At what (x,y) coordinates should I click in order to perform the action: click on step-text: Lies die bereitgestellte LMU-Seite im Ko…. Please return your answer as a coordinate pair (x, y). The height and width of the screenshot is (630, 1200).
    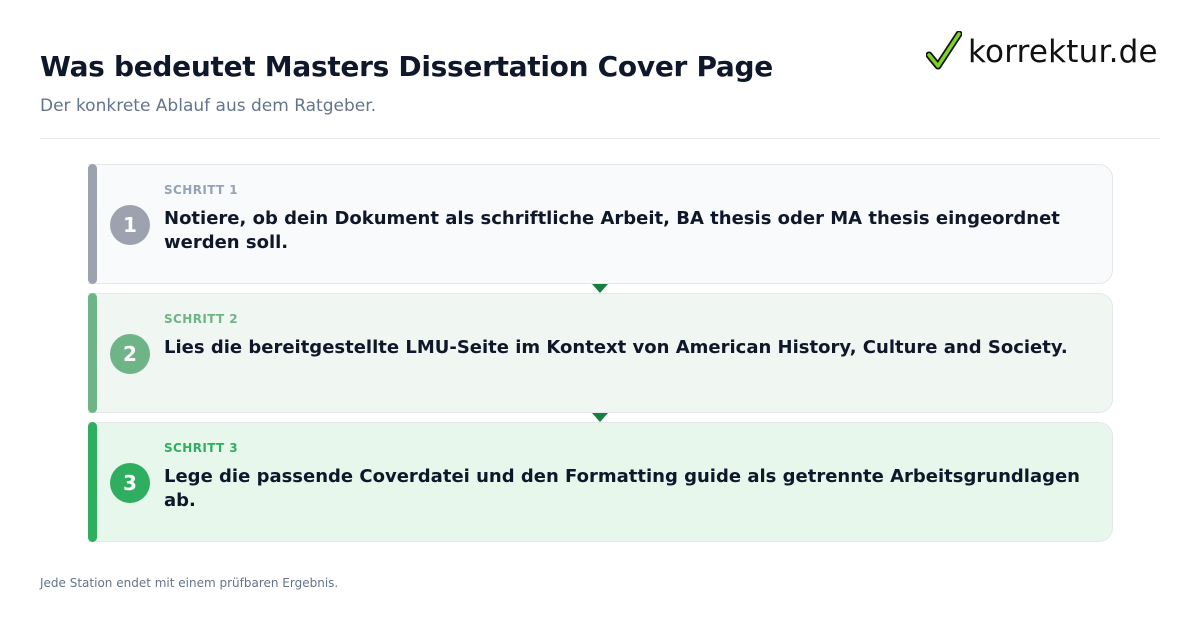
    Looking at the image, I should click on (616, 347).